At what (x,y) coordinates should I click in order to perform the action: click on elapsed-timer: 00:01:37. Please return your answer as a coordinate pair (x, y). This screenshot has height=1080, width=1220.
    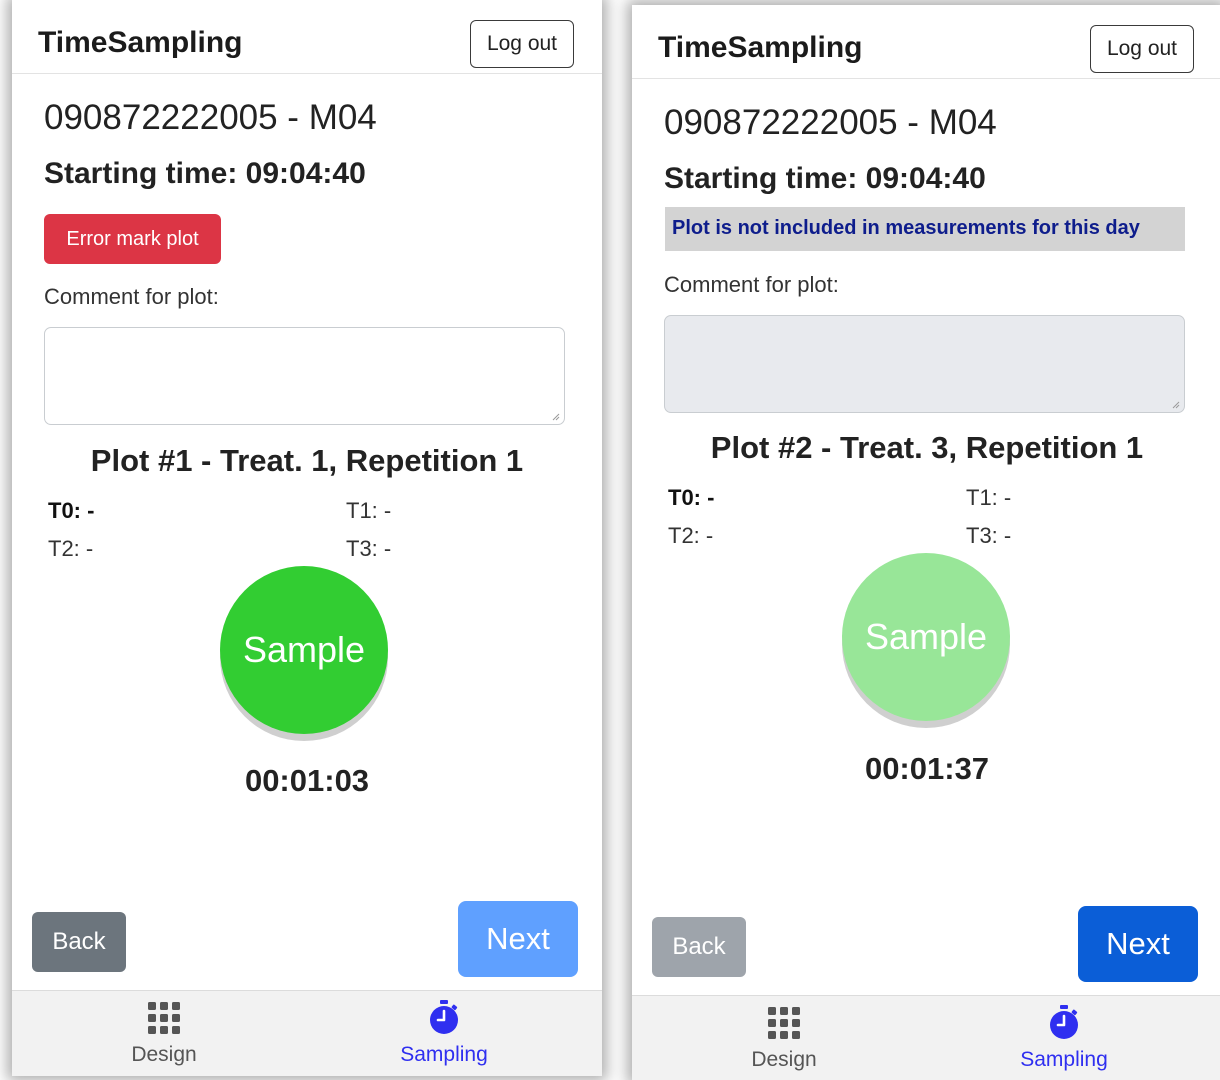
    Looking at the image, I should click on (927, 768).